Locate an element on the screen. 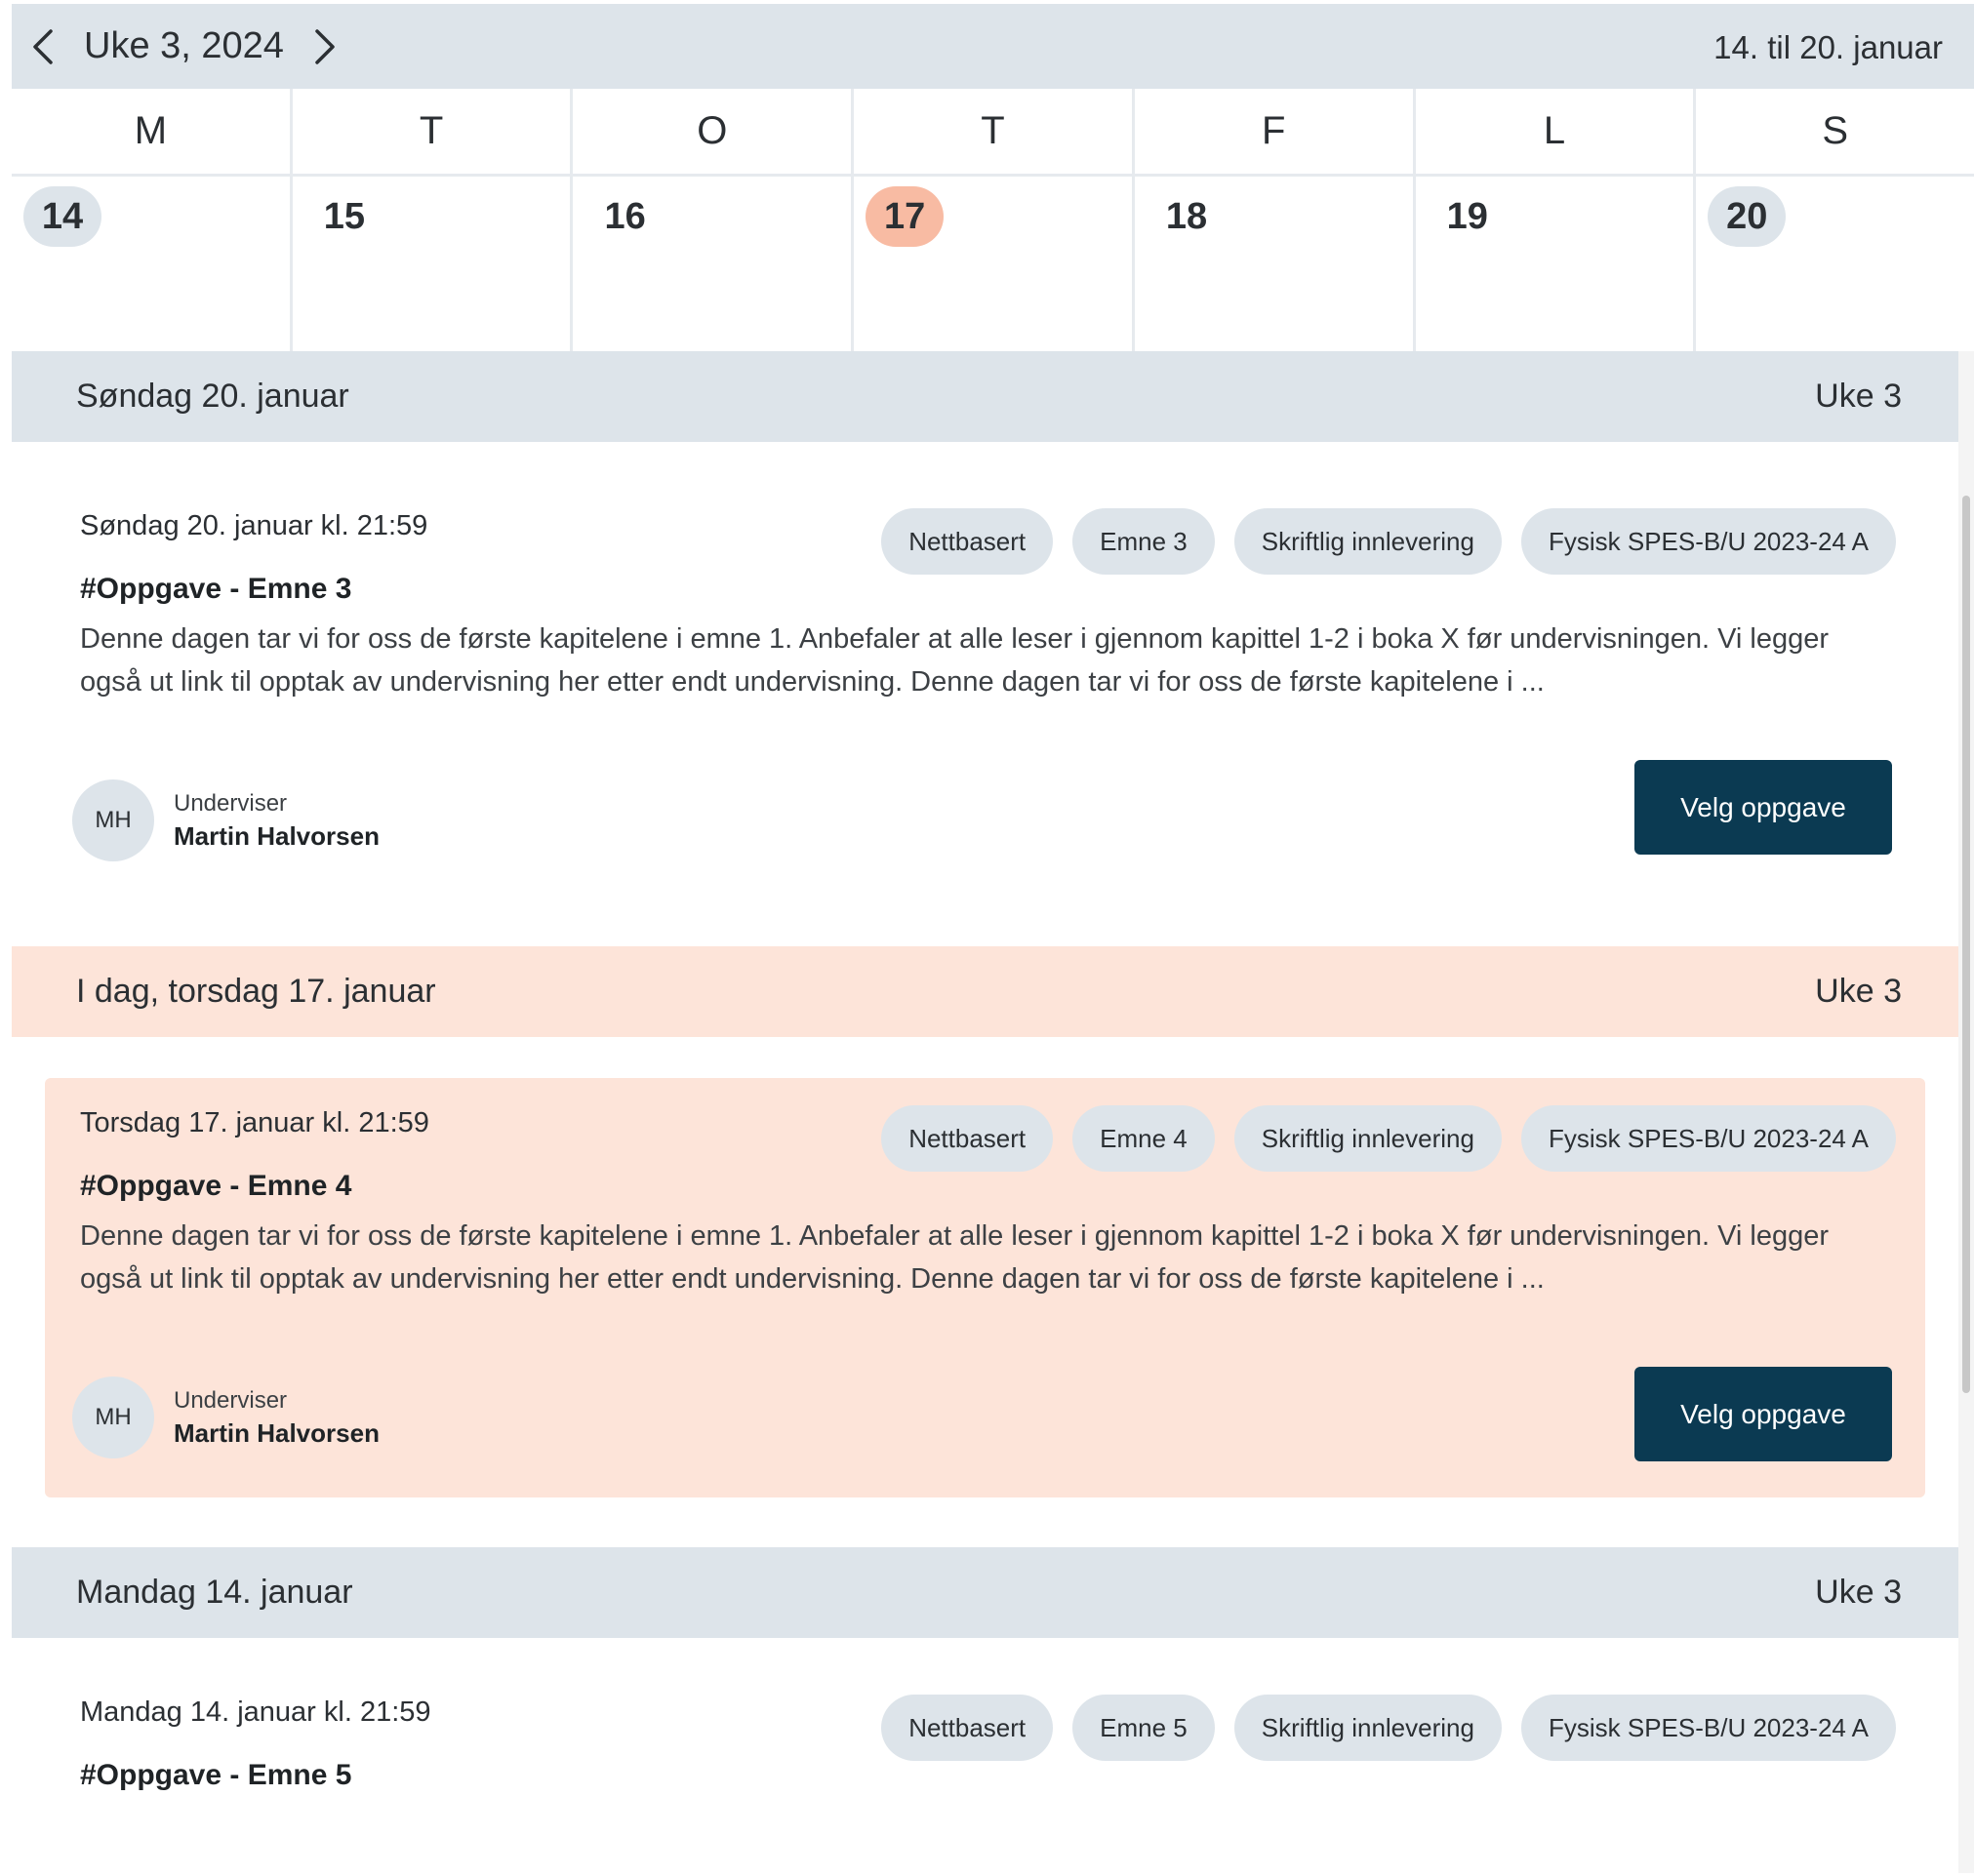  today-day-header: I dag, torsdag 17. januar Uke 3 is located at coordinates (985, 991).